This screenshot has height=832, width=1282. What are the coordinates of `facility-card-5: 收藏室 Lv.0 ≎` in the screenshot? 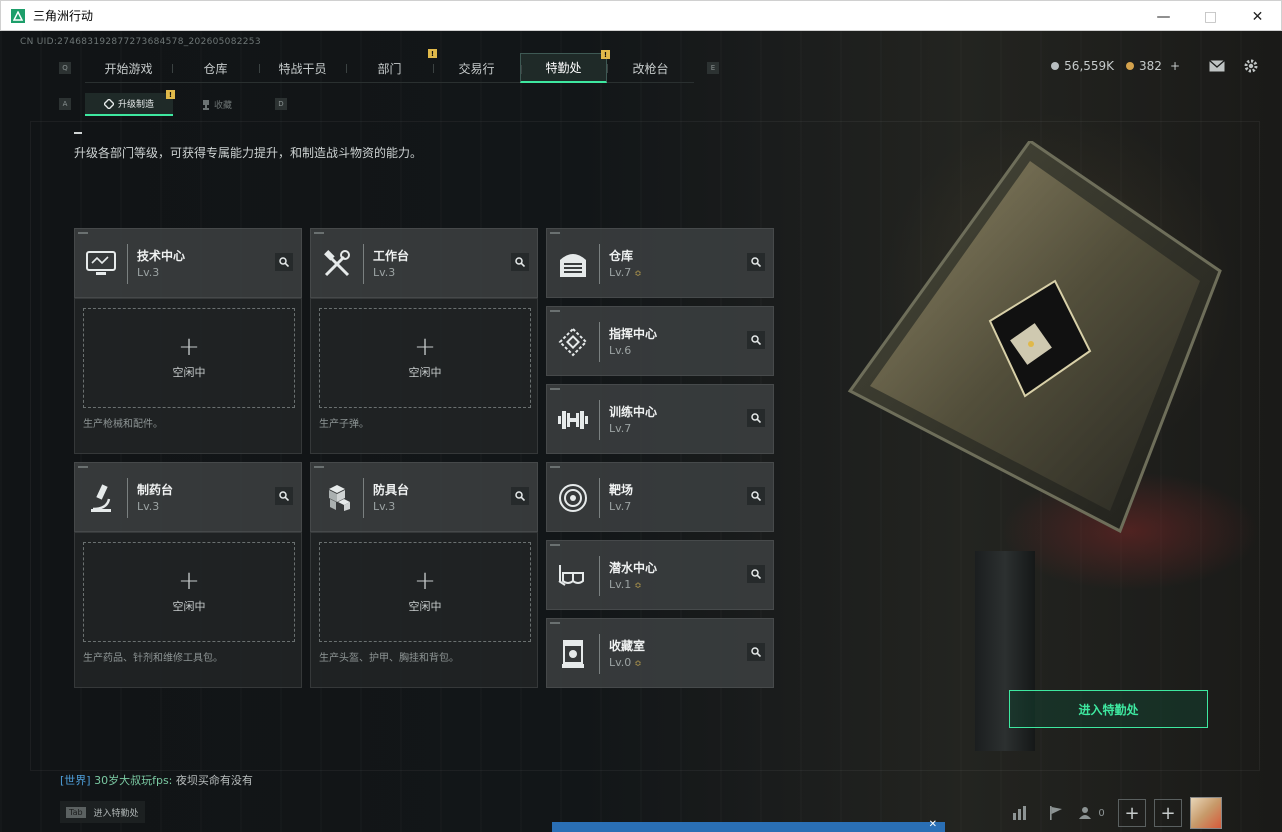 It's located at (660, 653).